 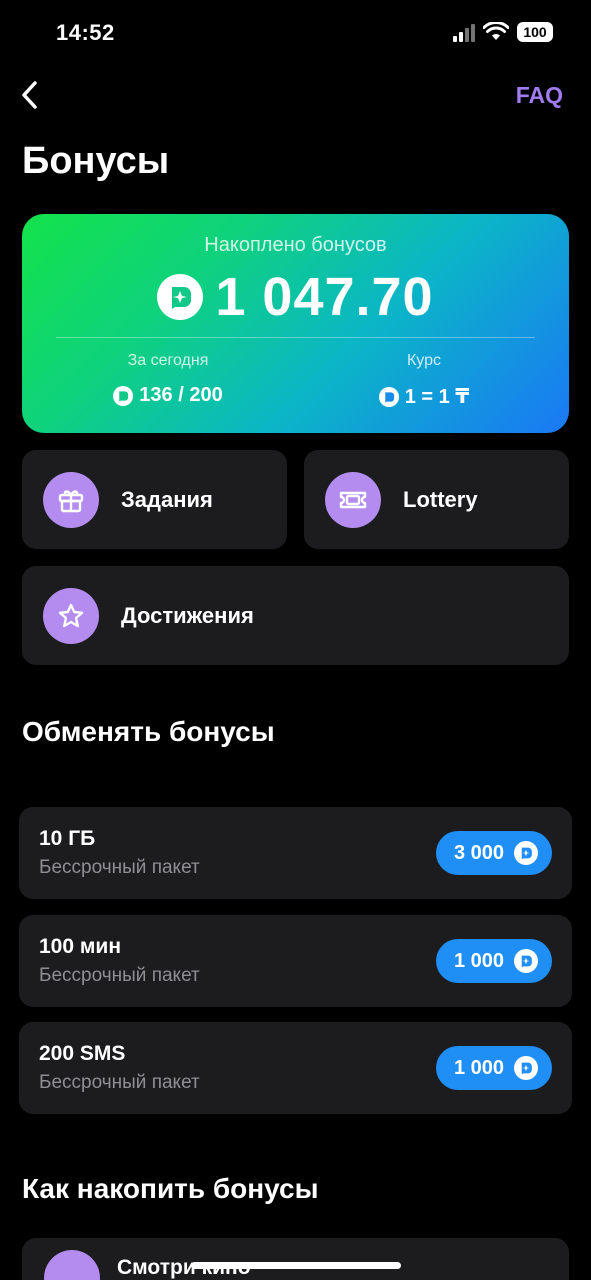 I want to click on status-time: 14:52, so click(x=85, y=32).